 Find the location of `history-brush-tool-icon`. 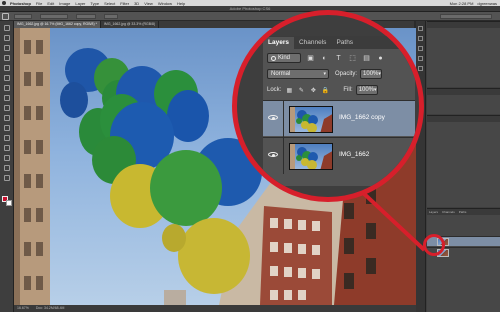

history-brush-tool-icon is located at coordinates (7, 118).